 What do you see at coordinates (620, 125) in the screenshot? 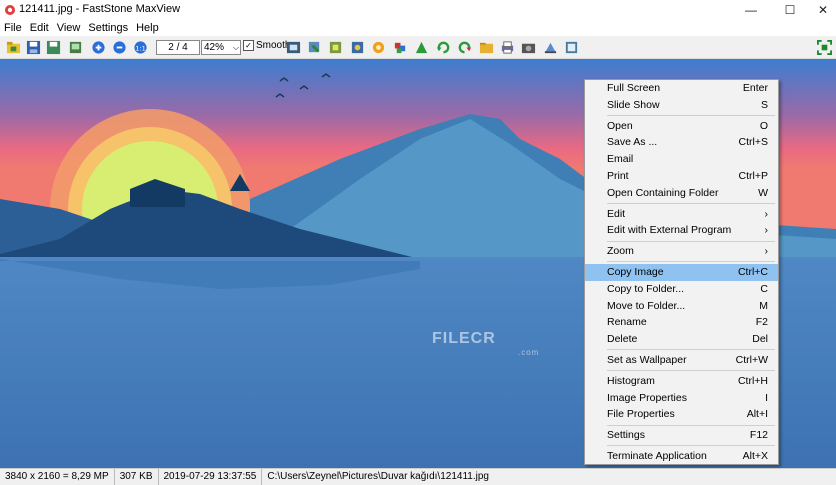
I see `menu-item-label: Open` at bounding box center [620, 125].